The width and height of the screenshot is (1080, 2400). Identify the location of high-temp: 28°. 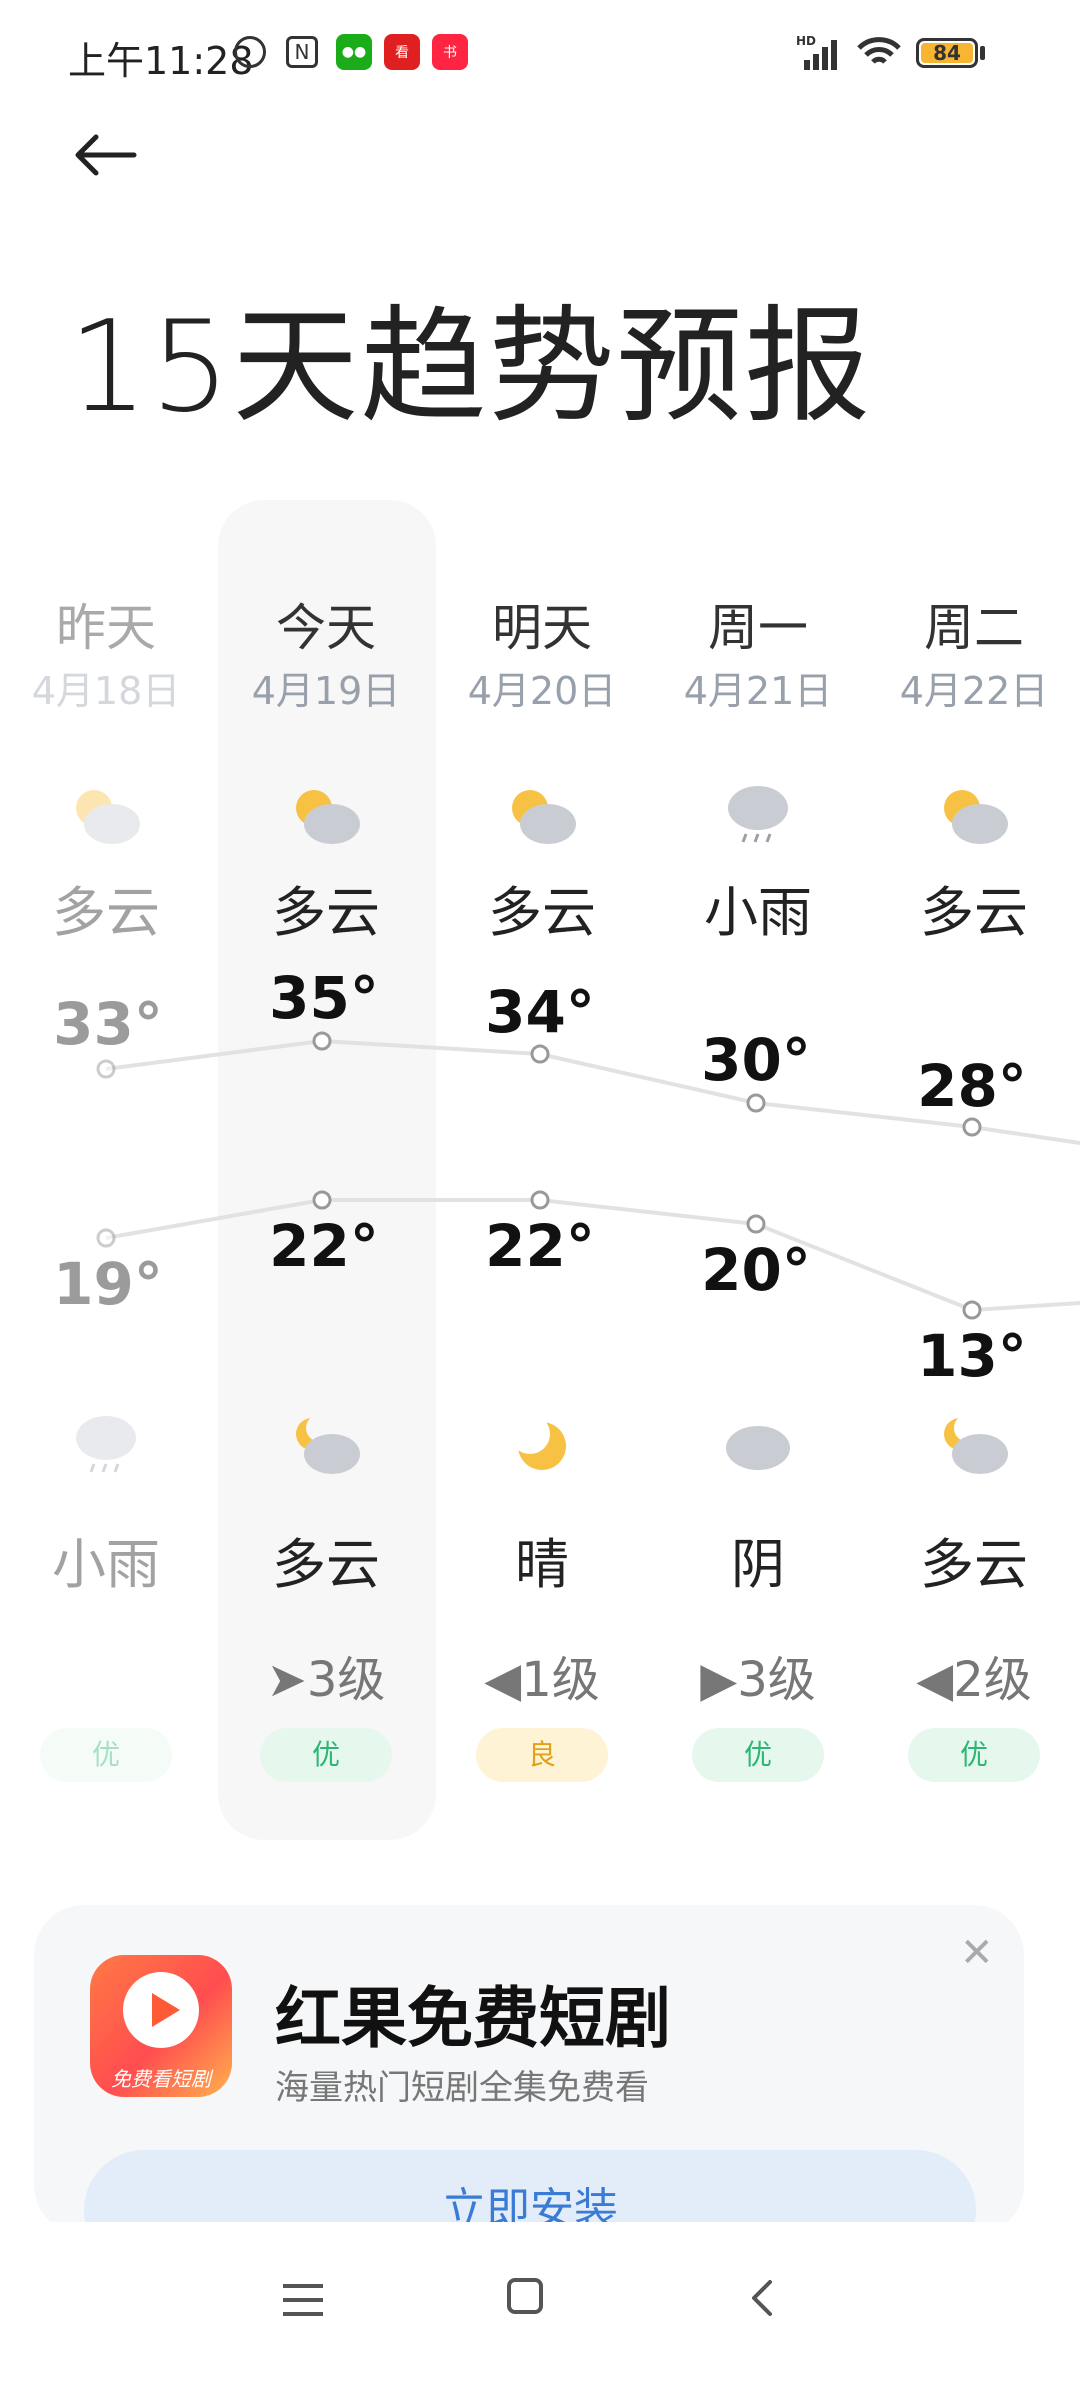
(972, 1086).